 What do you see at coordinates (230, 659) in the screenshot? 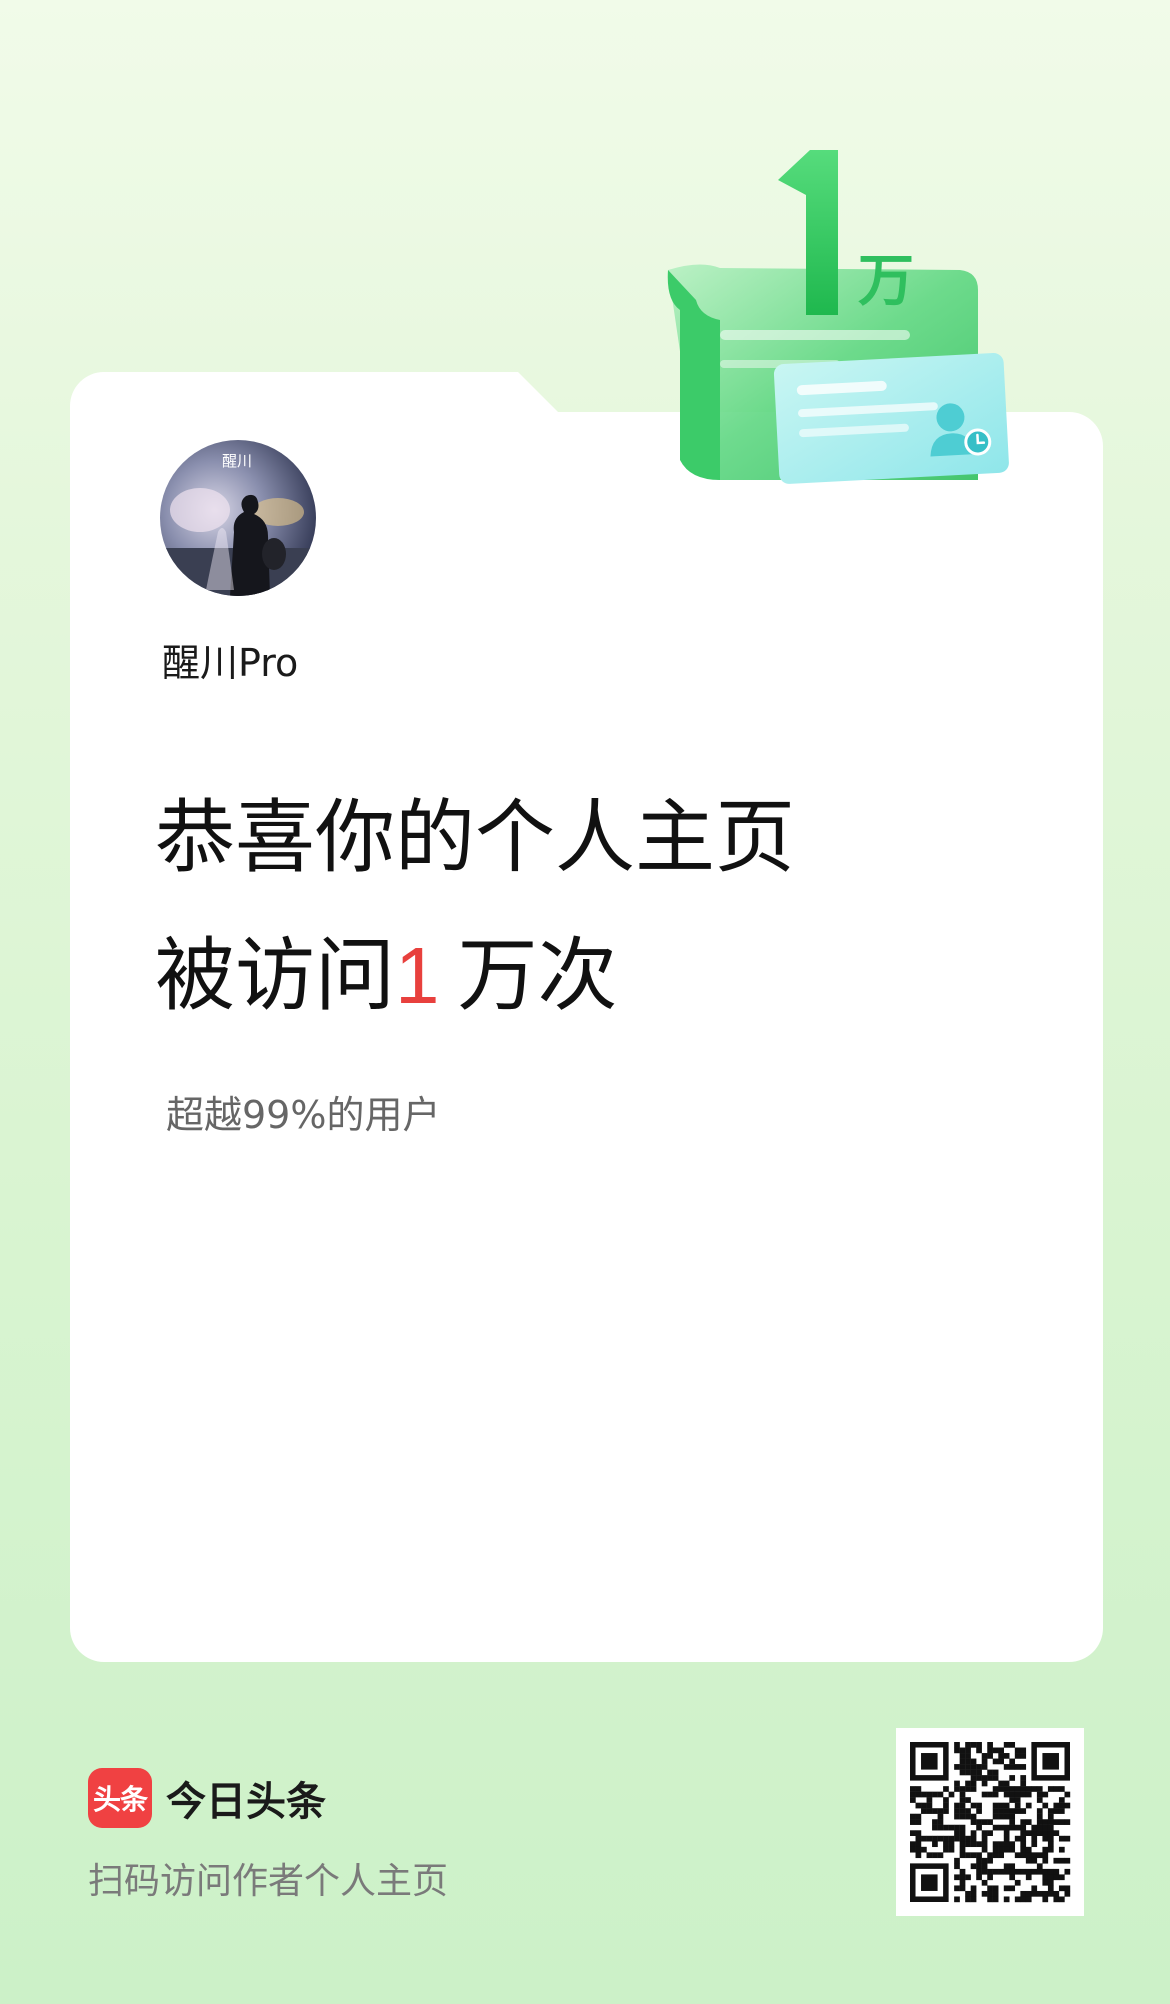
I see `username: 醒川Pro` at bounding box center [230, 659].